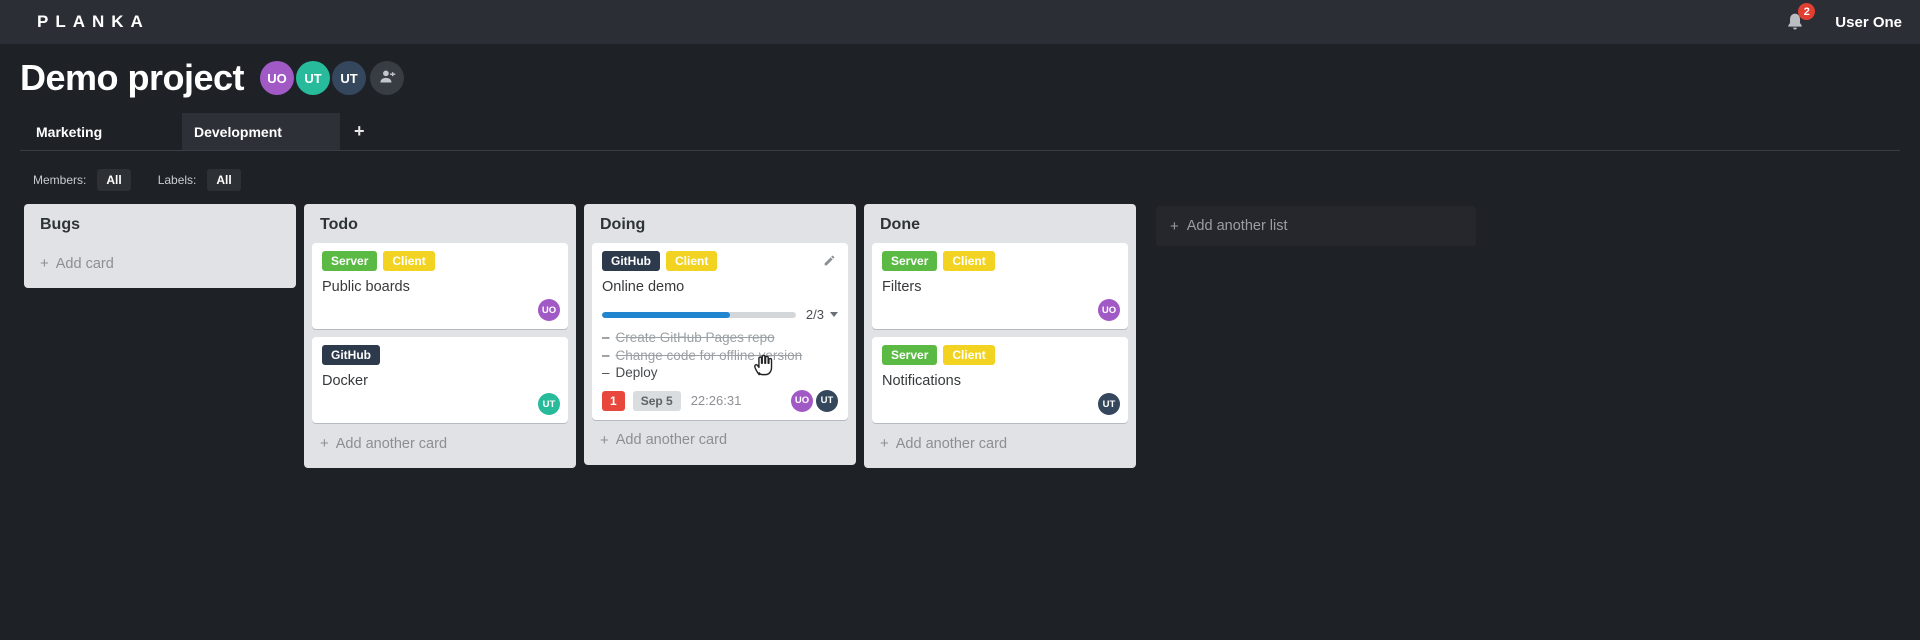  Describe the element at coordinates (656, 400) in the screenshot. I see `due-date-badge: Sep 5` at that location.